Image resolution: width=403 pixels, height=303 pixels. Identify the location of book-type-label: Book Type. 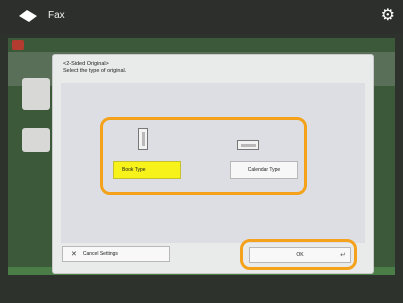
(134, 170).